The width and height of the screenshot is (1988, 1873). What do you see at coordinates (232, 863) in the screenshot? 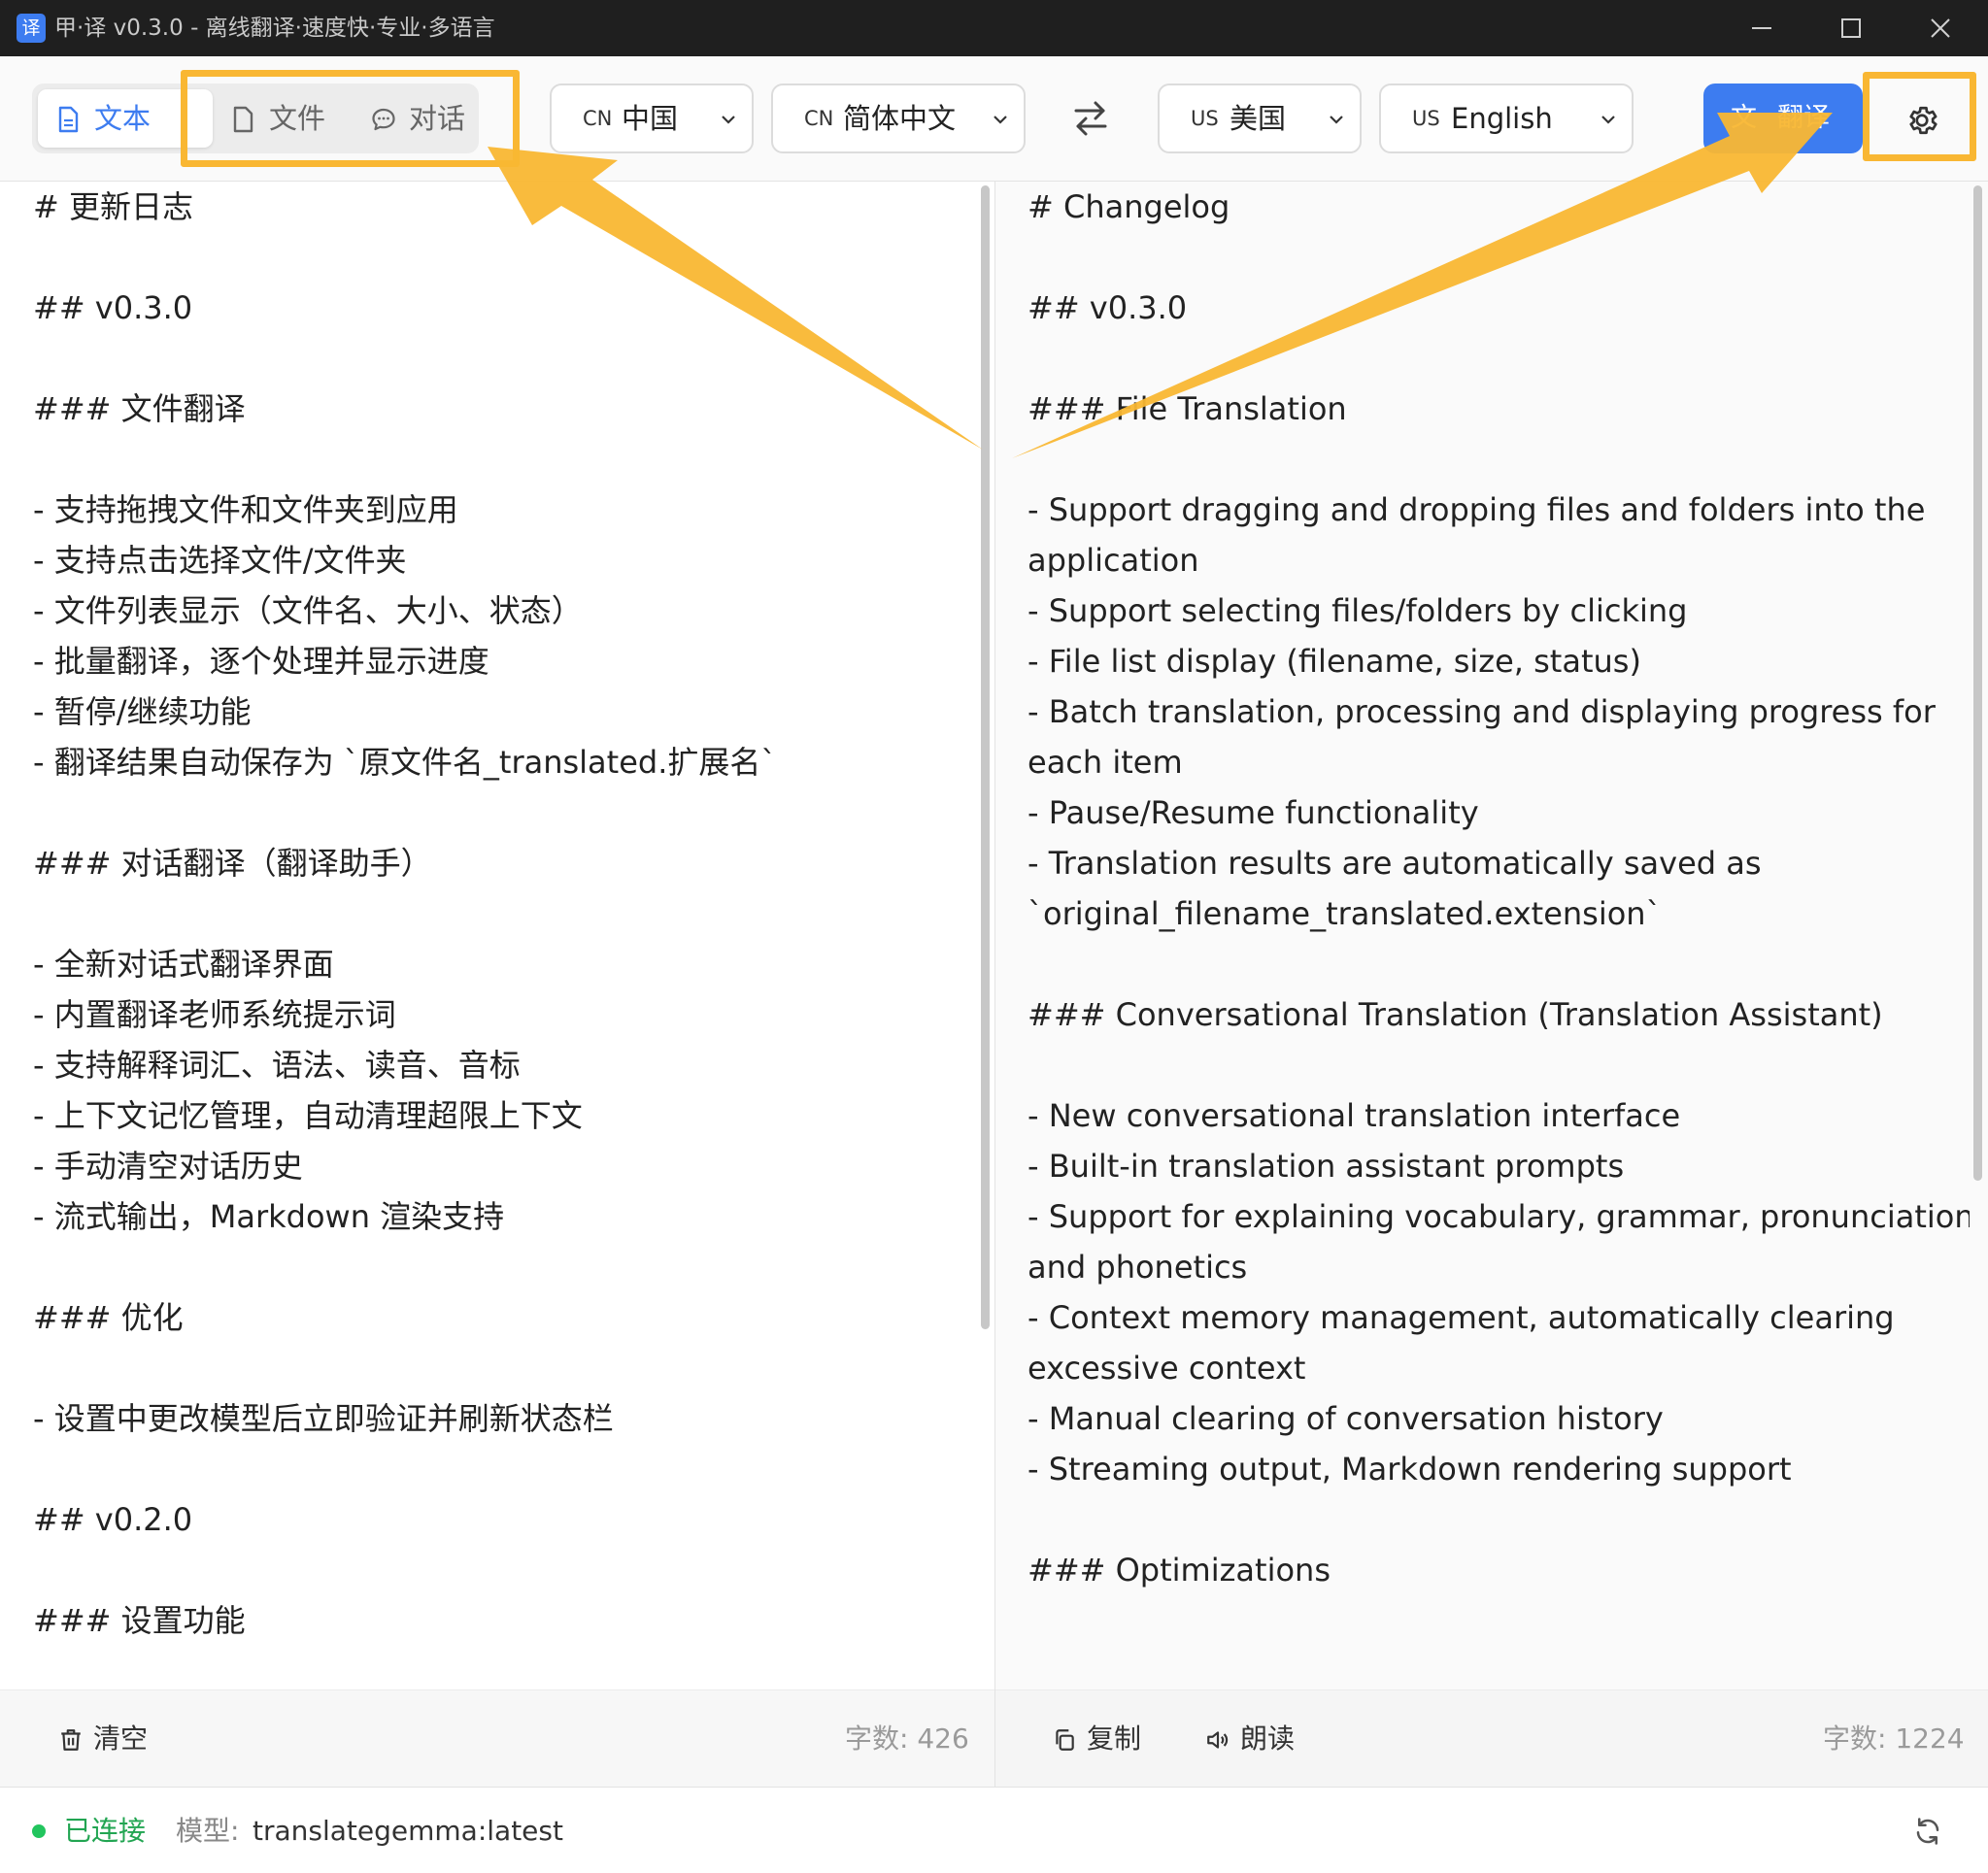
I see `source-text-line: ### 对话翻译（翻译助手）` at bounding box center [232, 863].